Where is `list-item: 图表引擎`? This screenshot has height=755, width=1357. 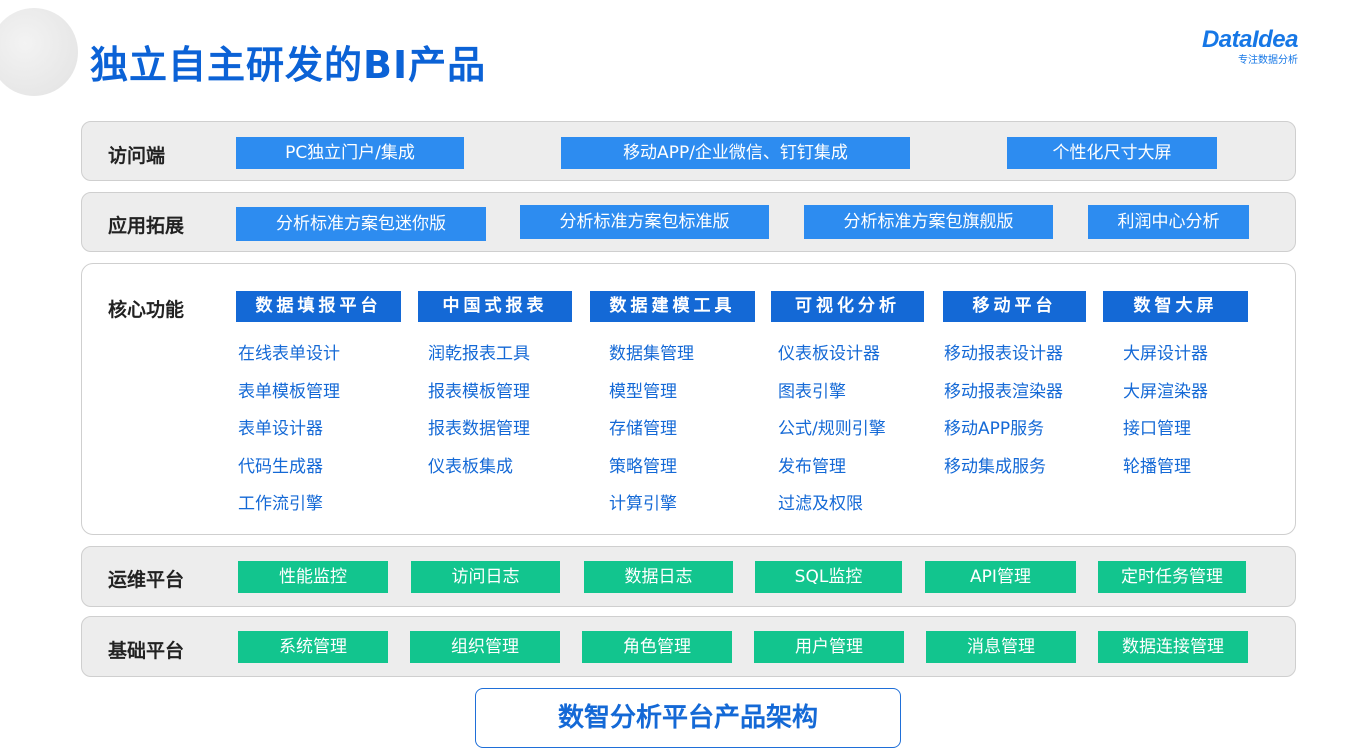 list-item: 图表引擎 is located at coordinates (812, 391).